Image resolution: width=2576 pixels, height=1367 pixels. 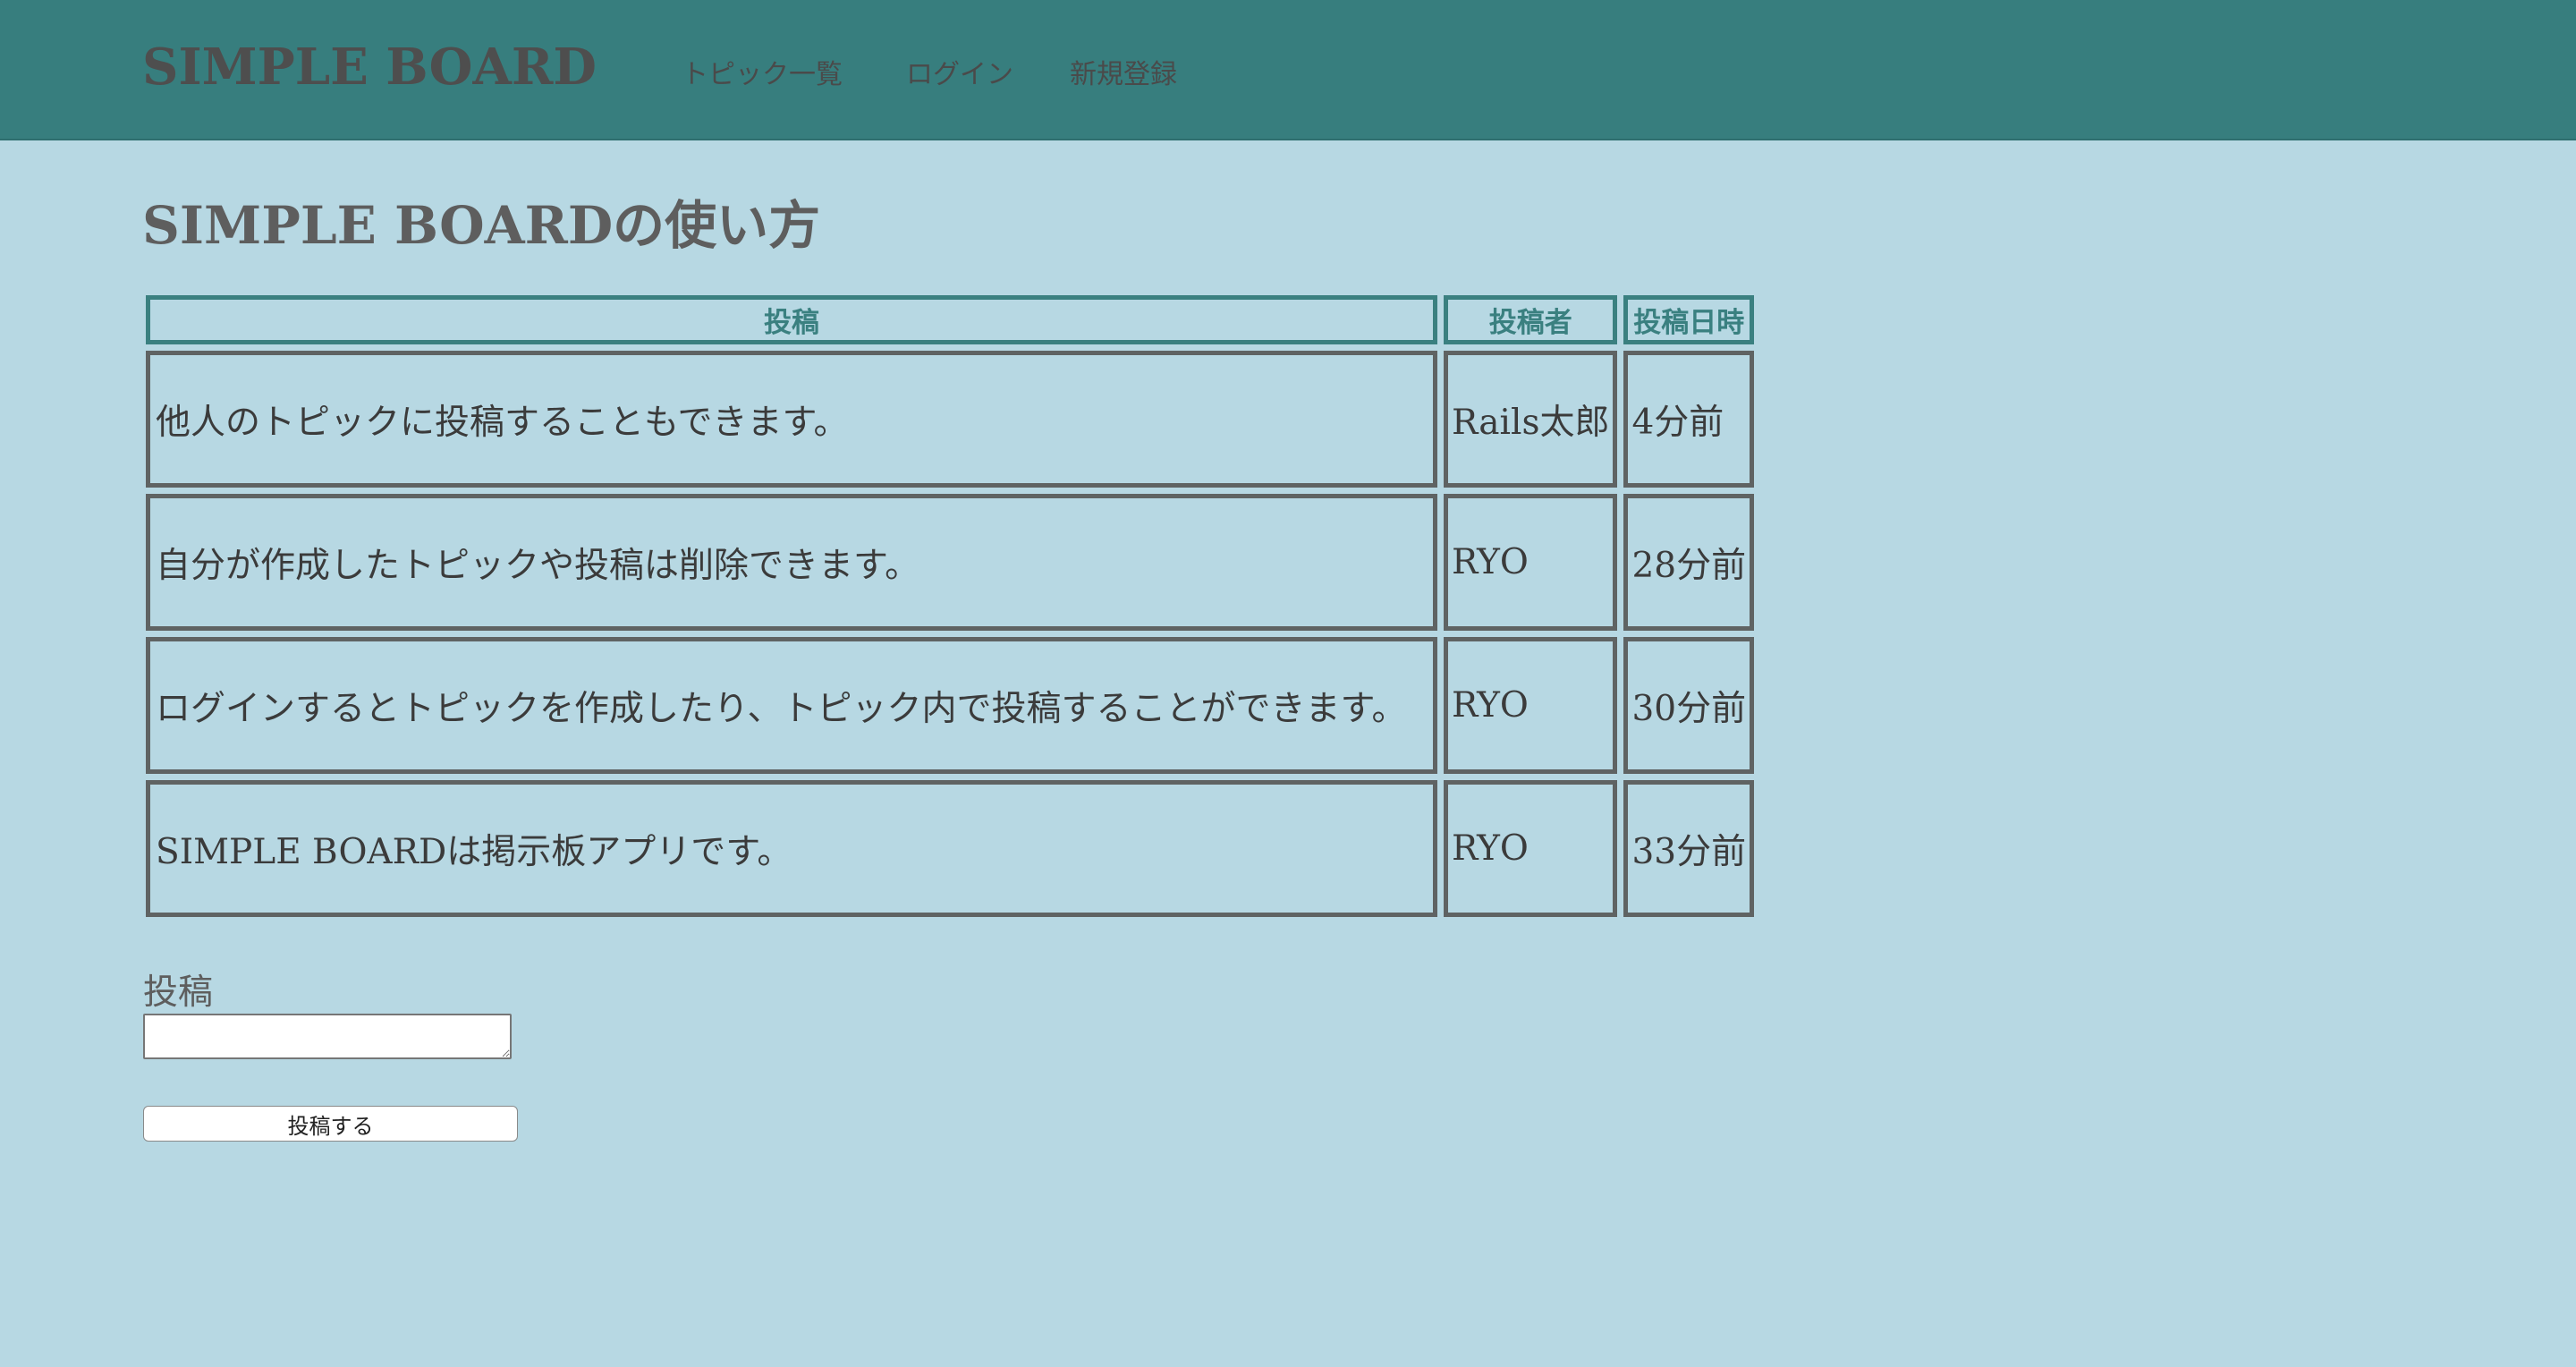 What do you see at coordinates (1689, 562) in the screenshot?
I see `post-date: 28分前` at bounding box center [1689, 562].